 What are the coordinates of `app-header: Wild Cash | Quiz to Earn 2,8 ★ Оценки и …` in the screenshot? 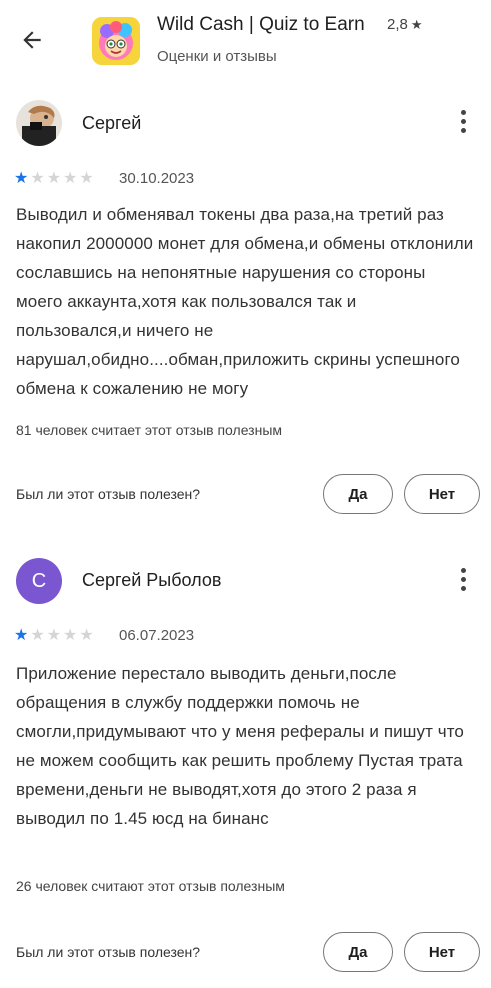 It's located at (245, 44).